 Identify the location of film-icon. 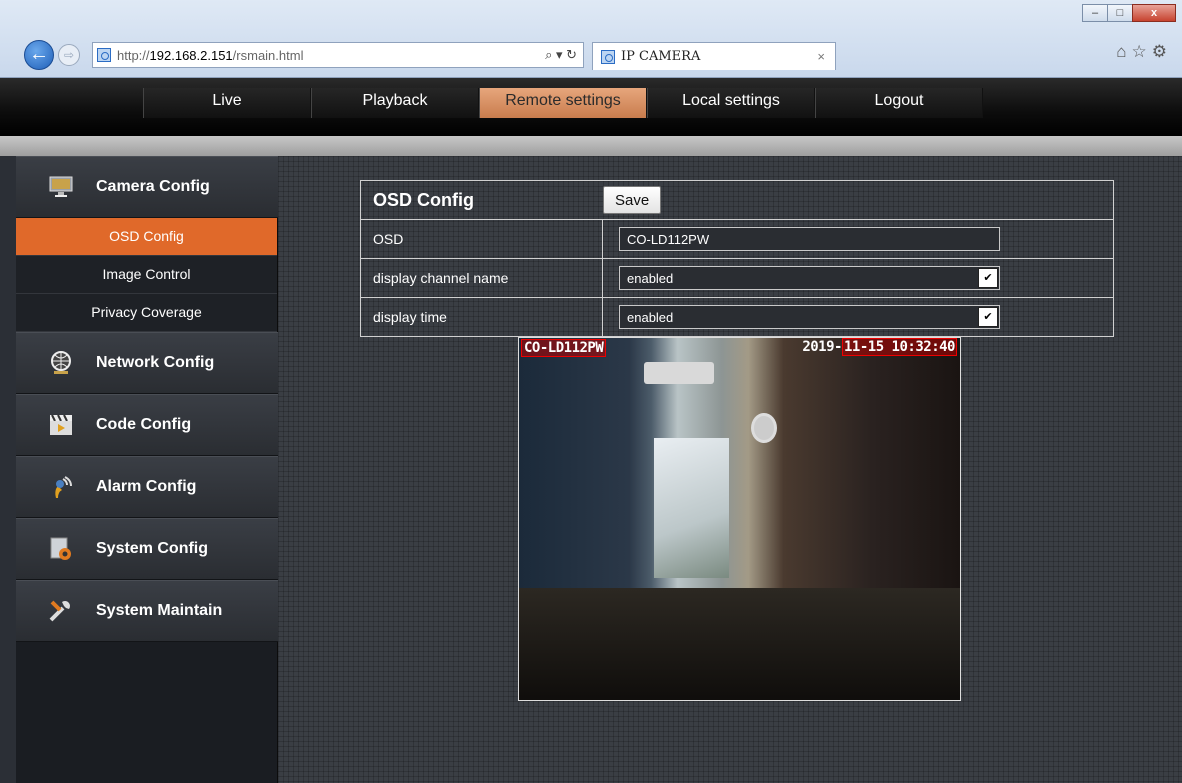
(61, 425).